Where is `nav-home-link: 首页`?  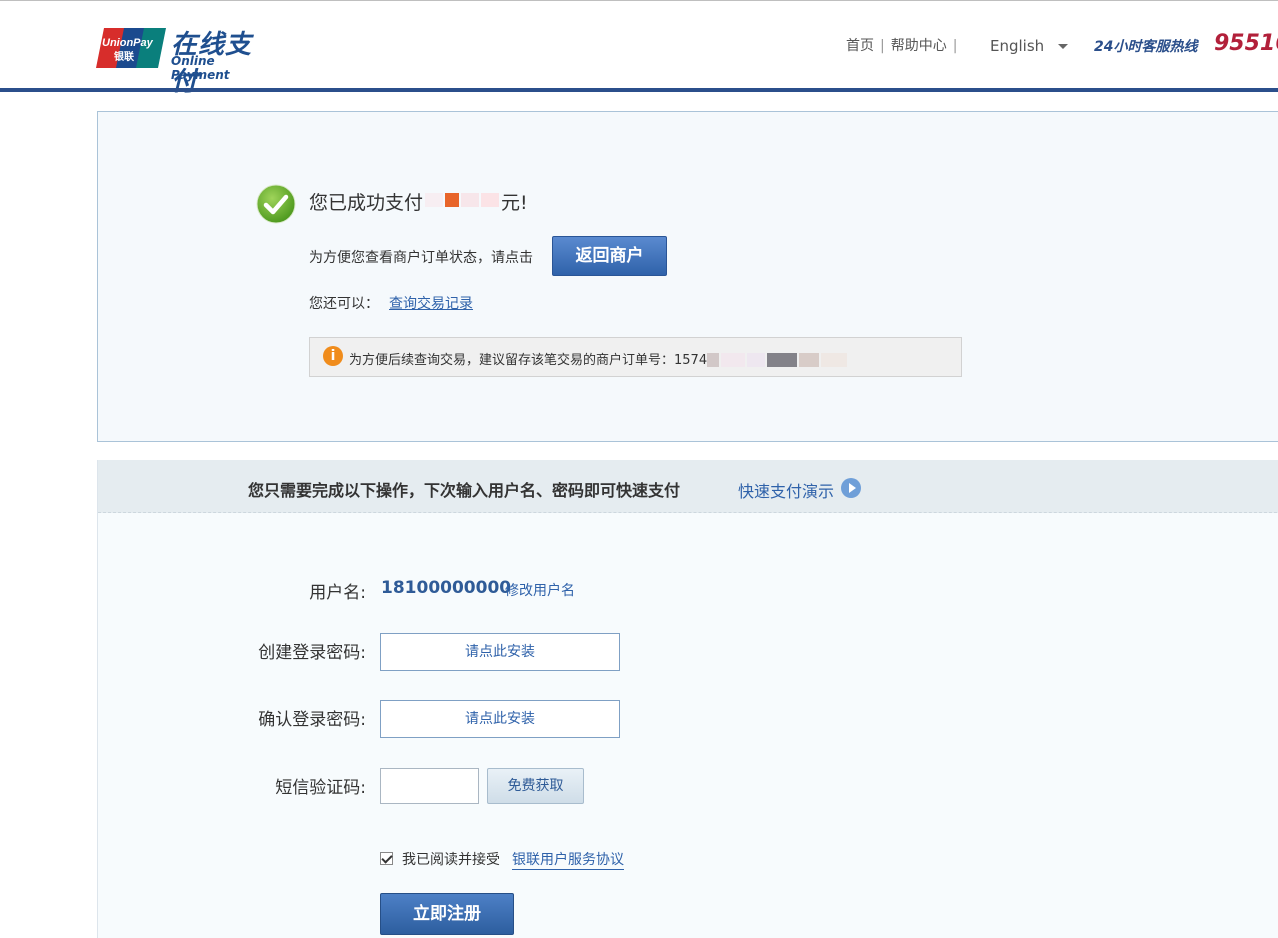 nav-home-link: 首页 is located at coordinates (860, 46).